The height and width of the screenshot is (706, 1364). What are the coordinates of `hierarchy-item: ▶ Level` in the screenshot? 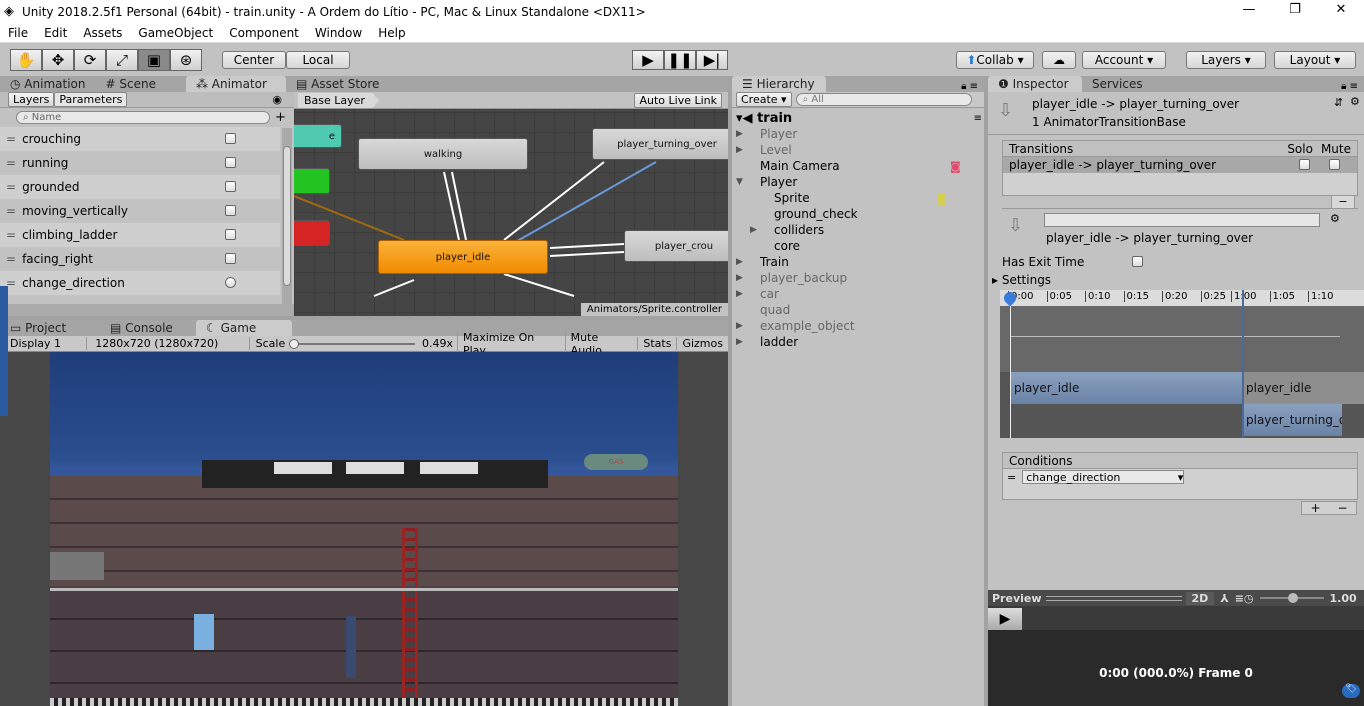 It's located at (764, 150).